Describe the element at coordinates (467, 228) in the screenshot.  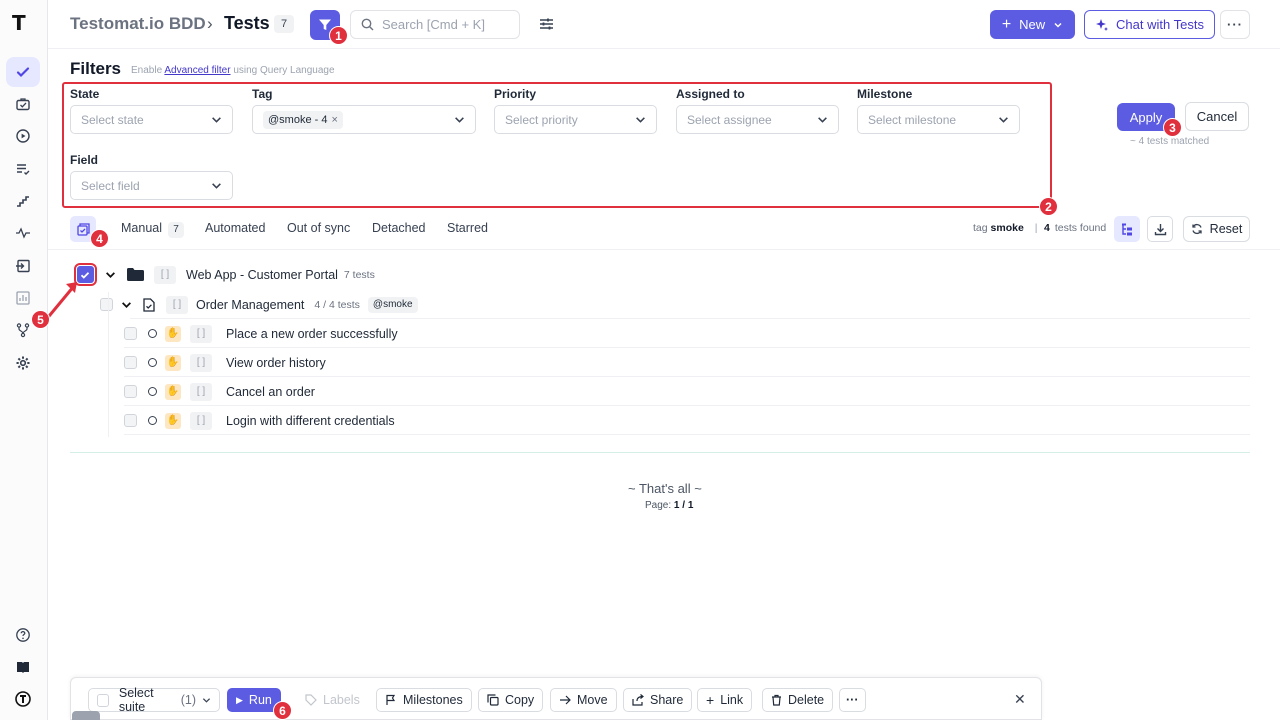
I see `tab-starred: Starred` at that location.